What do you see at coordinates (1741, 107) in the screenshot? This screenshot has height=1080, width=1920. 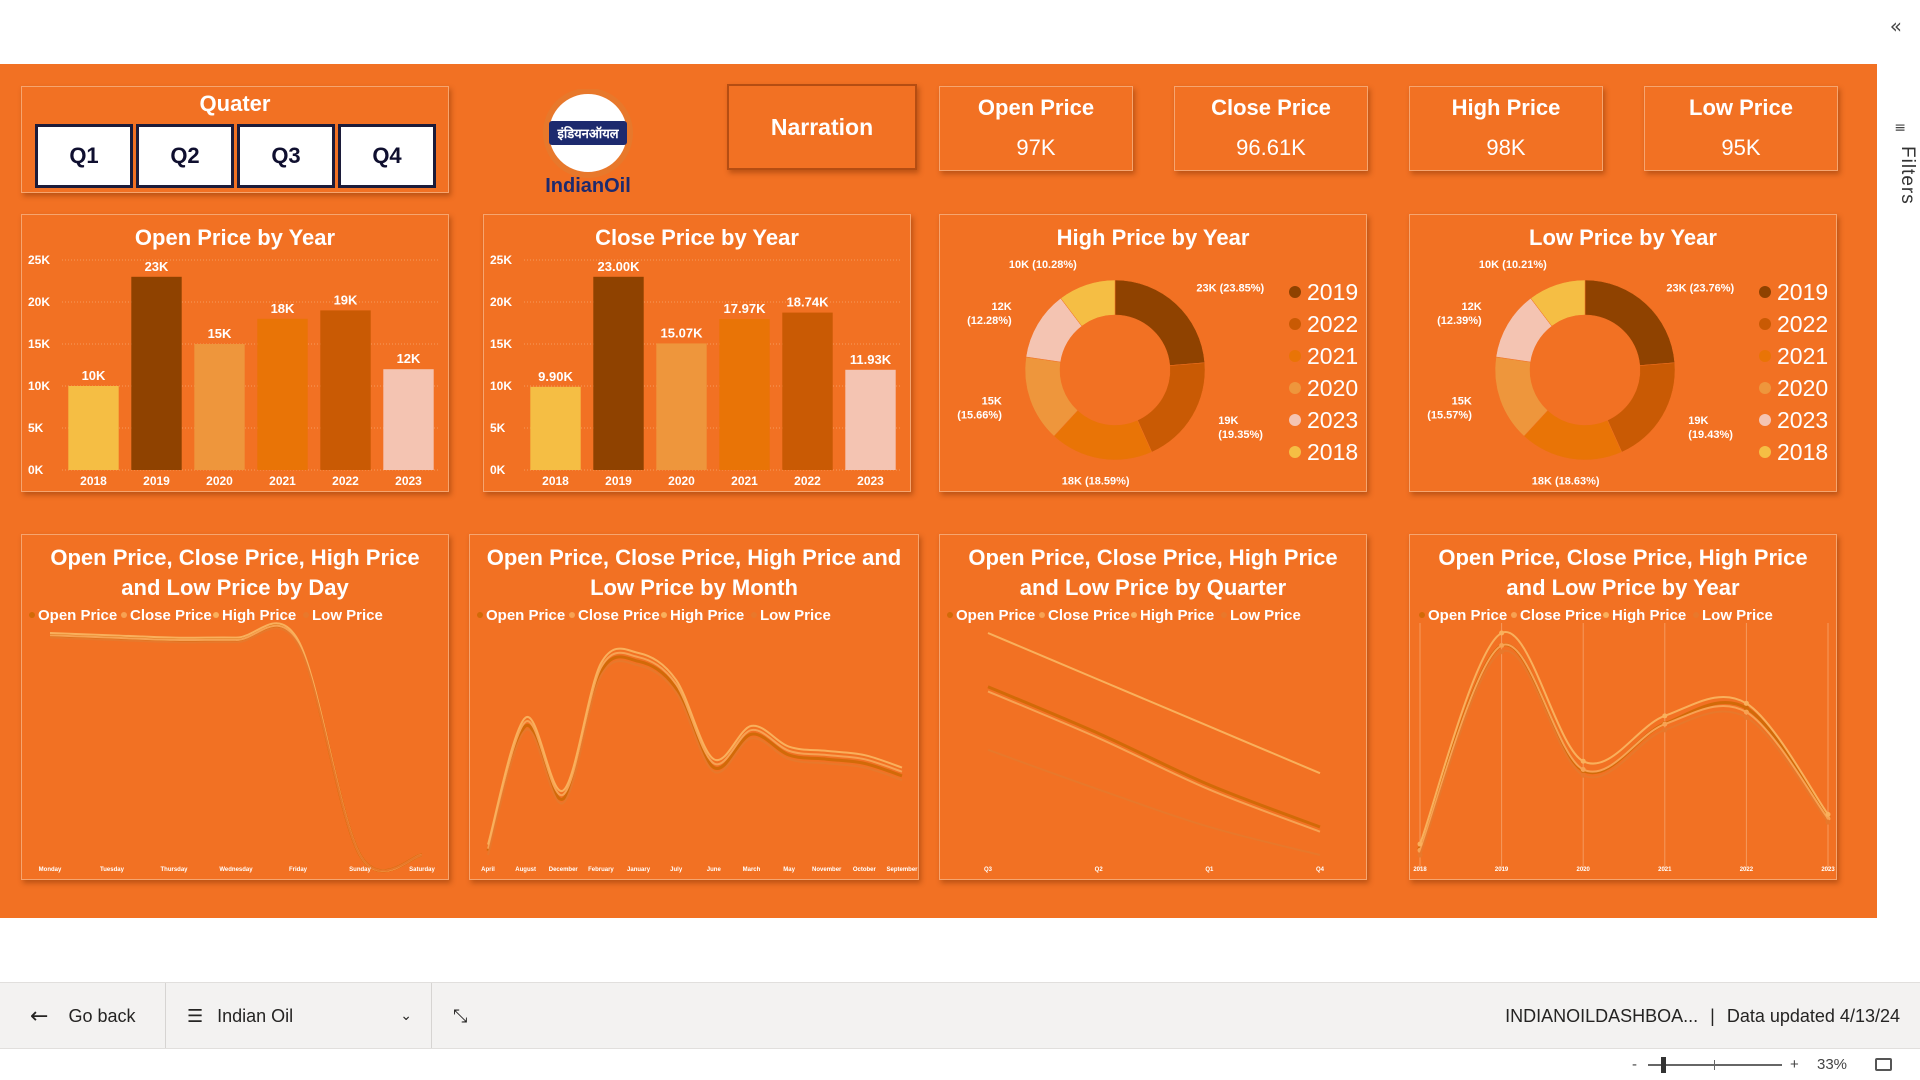 I see `kpi-low-price-label: Low Price` at bounding box center [1741, 107].